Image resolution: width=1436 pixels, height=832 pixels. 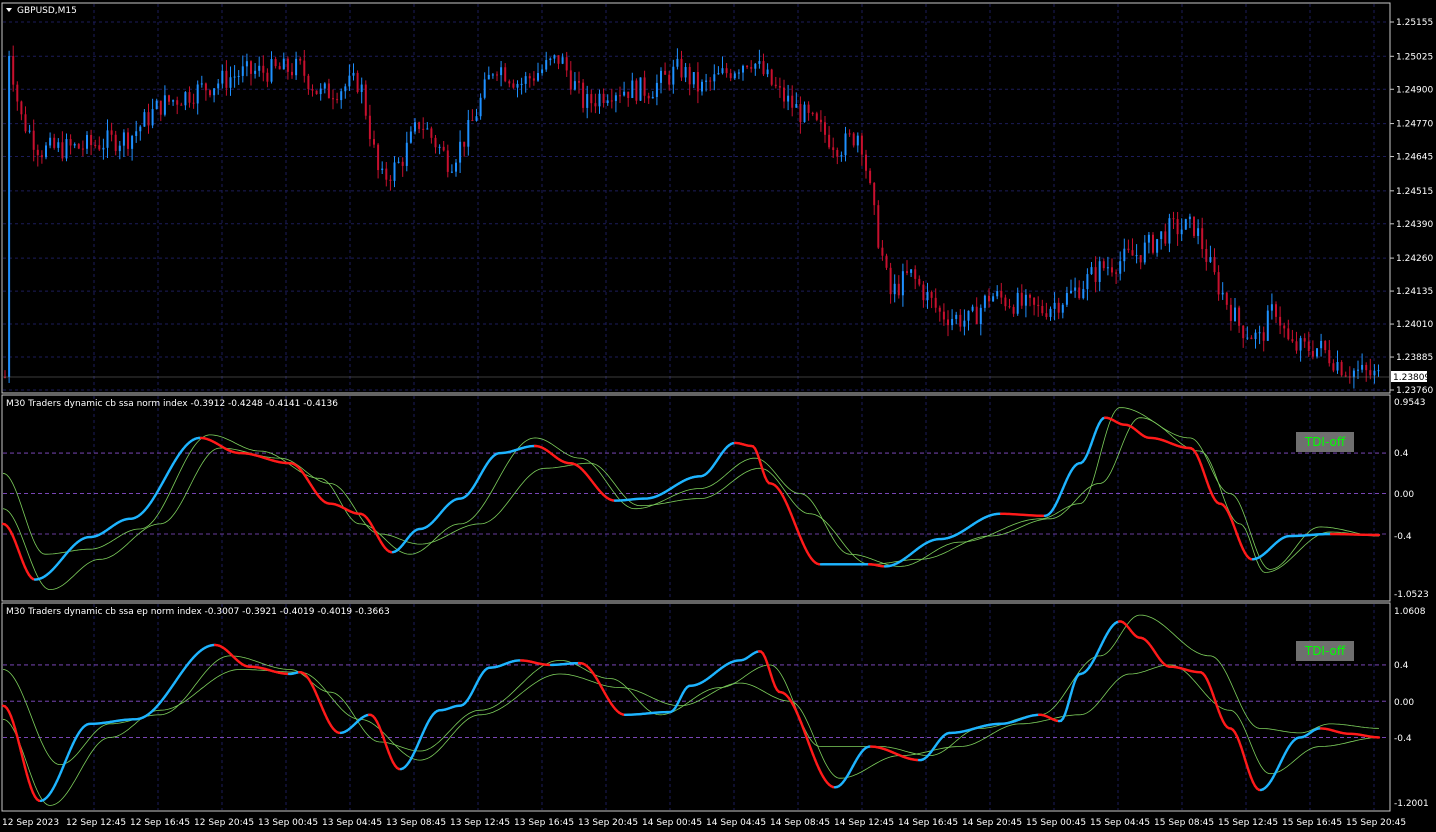 What do you see at coordinates (9, 10) in the screenshot?
I see `dropdown-triangle-icon` at bounding box center [9, 10].